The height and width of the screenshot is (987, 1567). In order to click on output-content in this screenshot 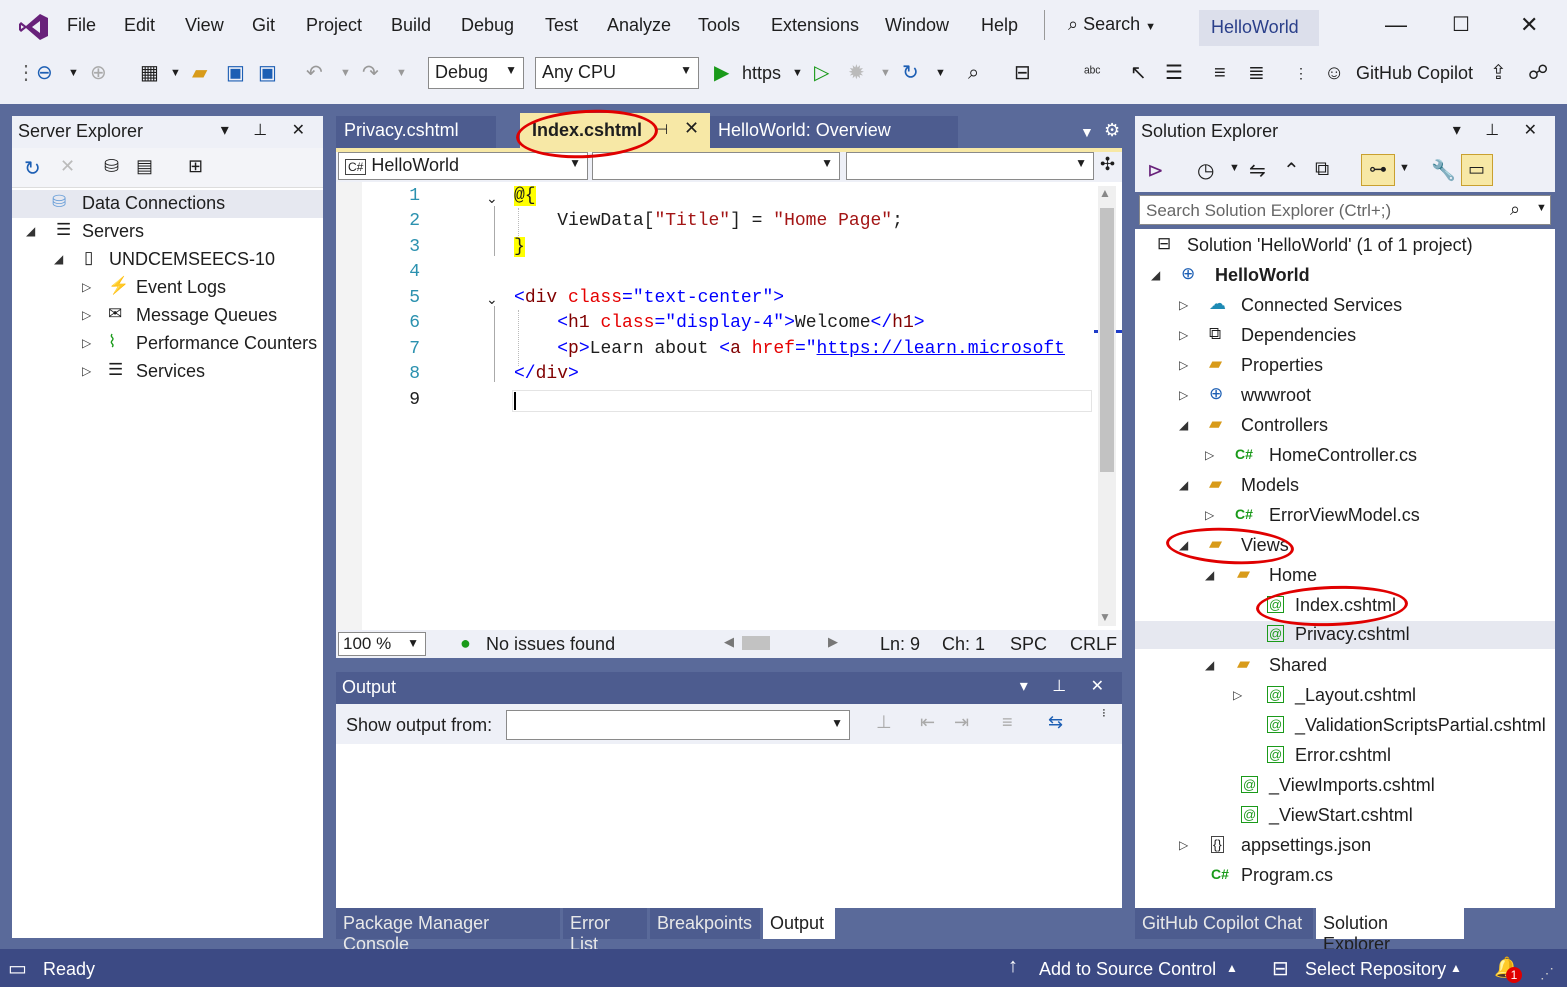, I will do `click(729, 826)`.